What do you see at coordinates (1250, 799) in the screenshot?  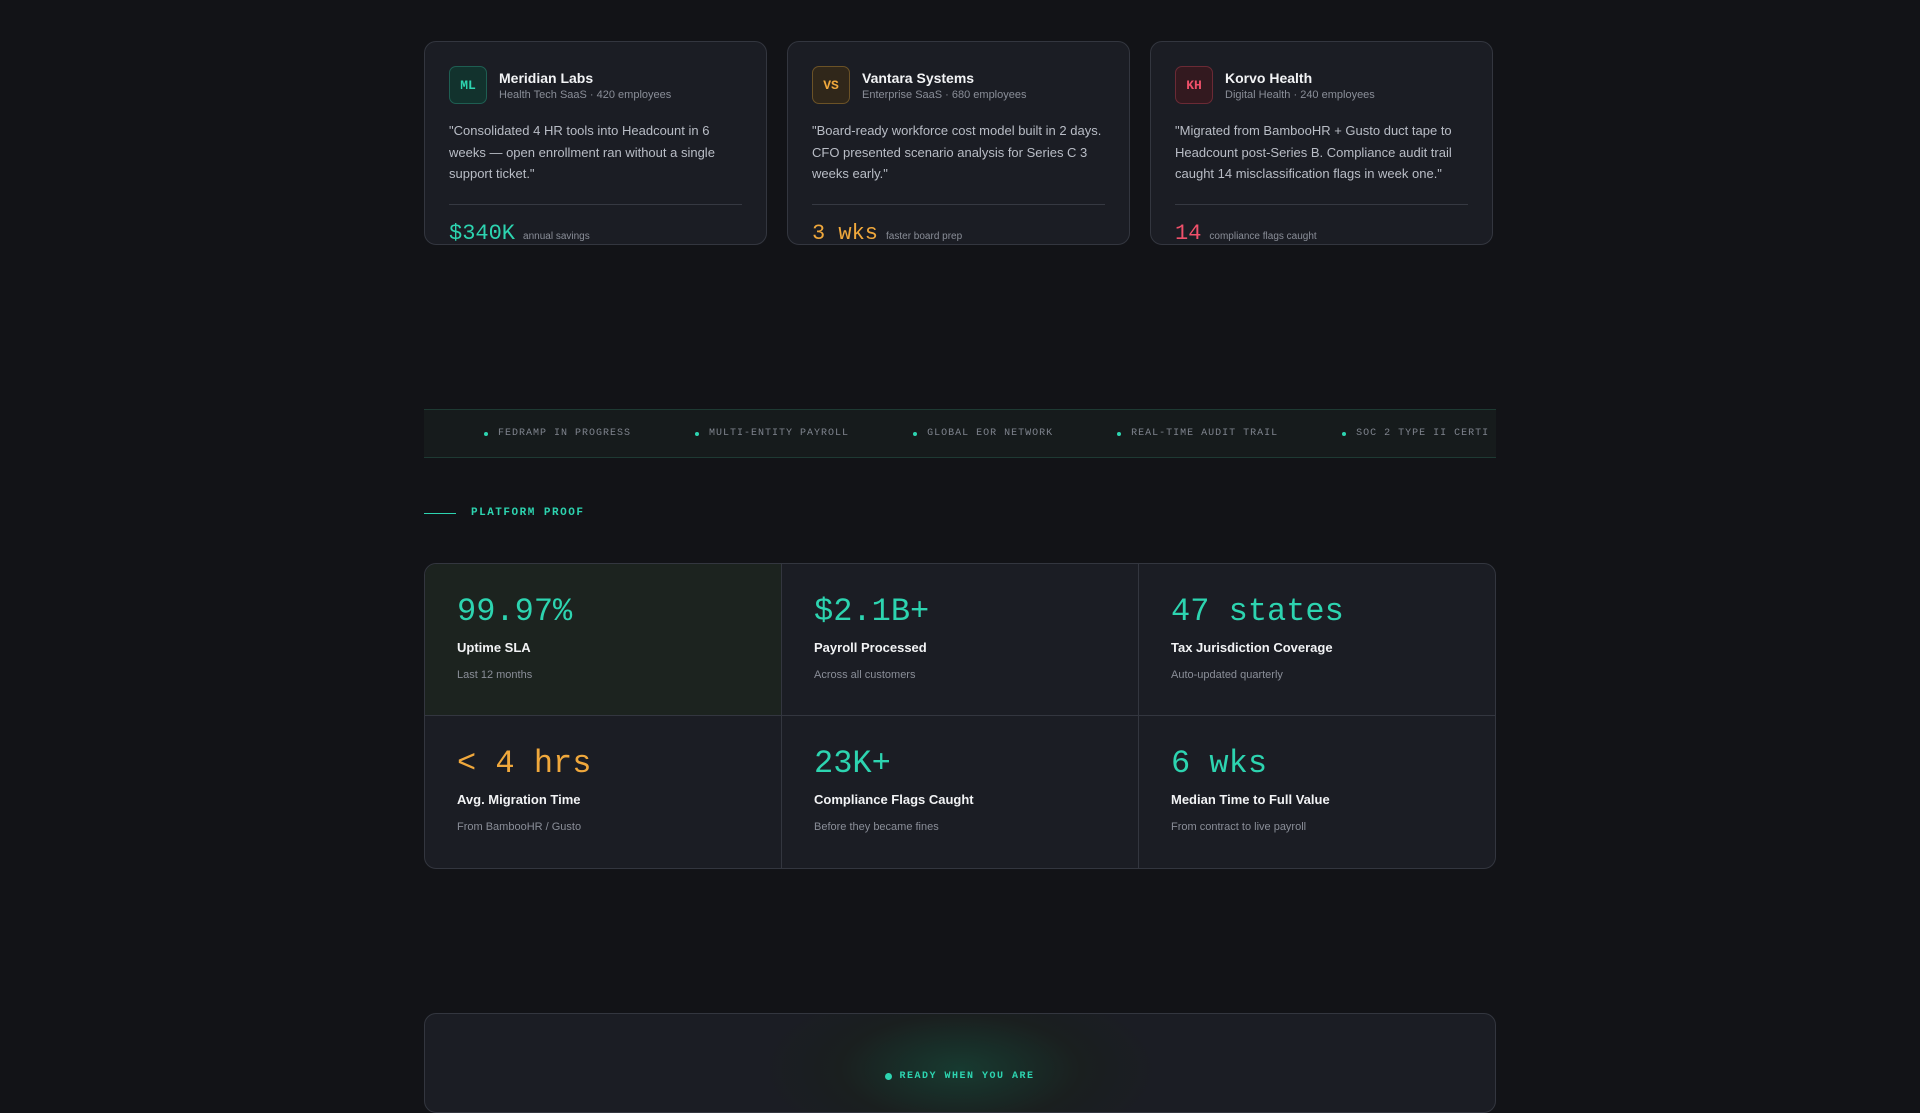 I see `stat-label: Median Time to Full Value` at bounding box center [1250, 799].